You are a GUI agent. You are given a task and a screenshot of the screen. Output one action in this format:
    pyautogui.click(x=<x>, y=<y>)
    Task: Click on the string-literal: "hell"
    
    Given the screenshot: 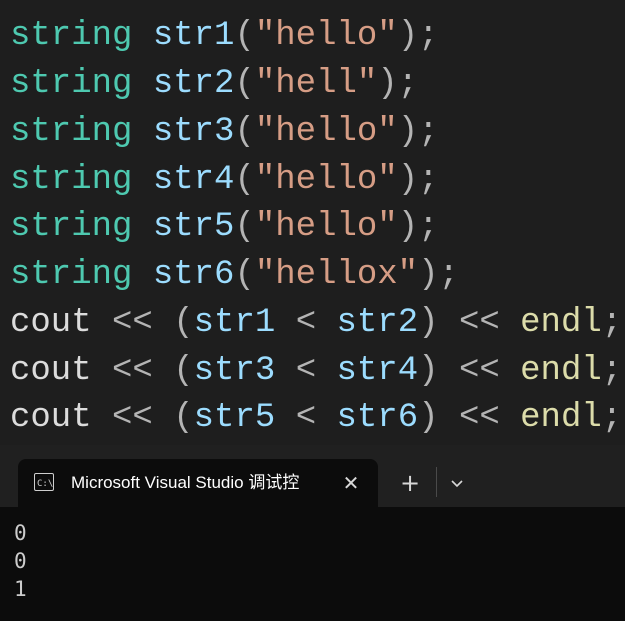 What is the action you would take?
    pyautogui.click(x=316, y=84)
    